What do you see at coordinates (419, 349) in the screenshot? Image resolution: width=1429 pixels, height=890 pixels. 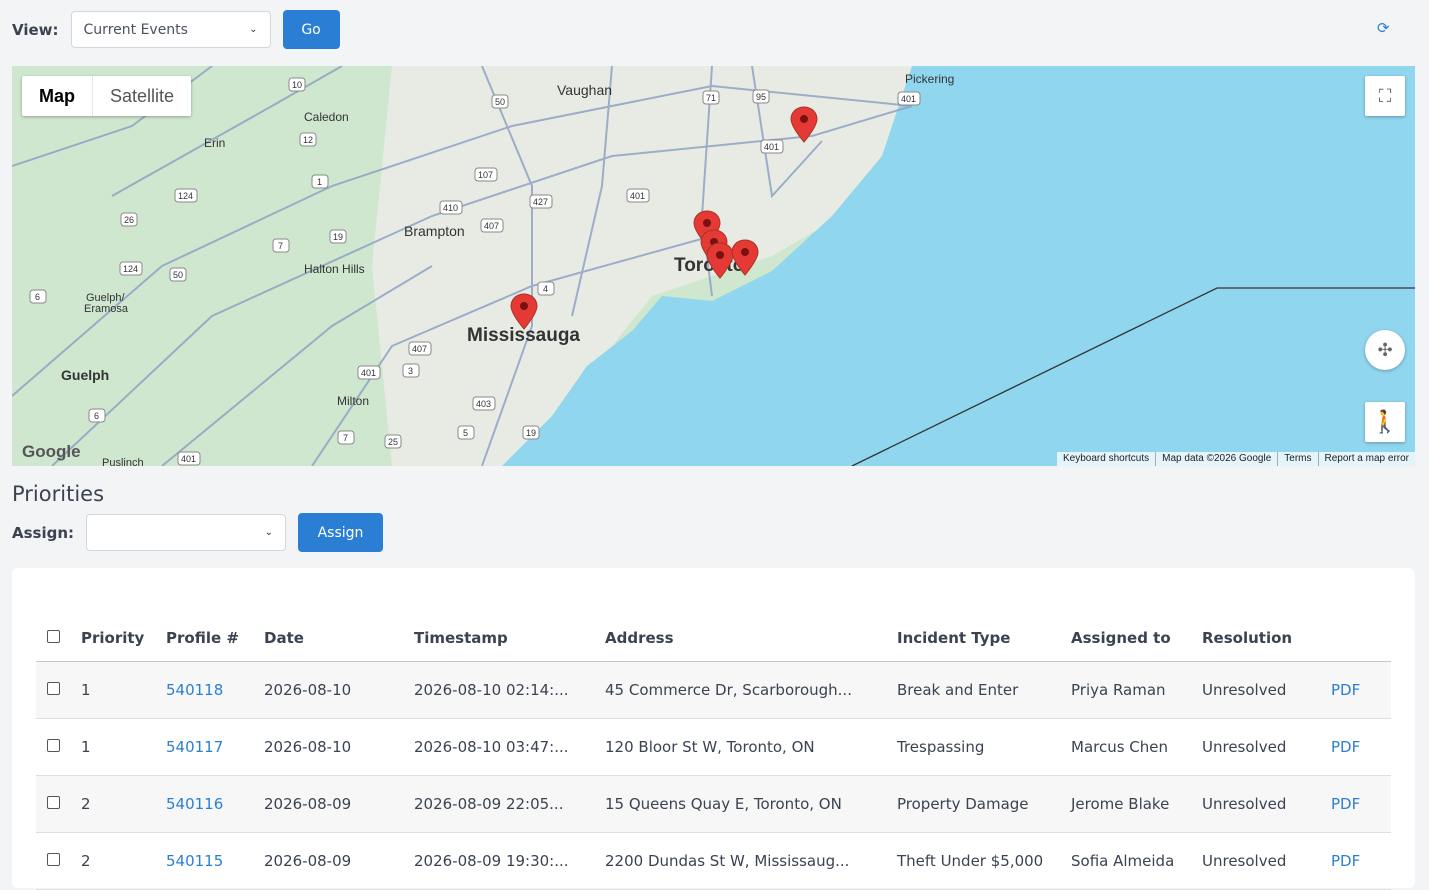 I see `svg-text: 407` at bounding box center [419, 349].